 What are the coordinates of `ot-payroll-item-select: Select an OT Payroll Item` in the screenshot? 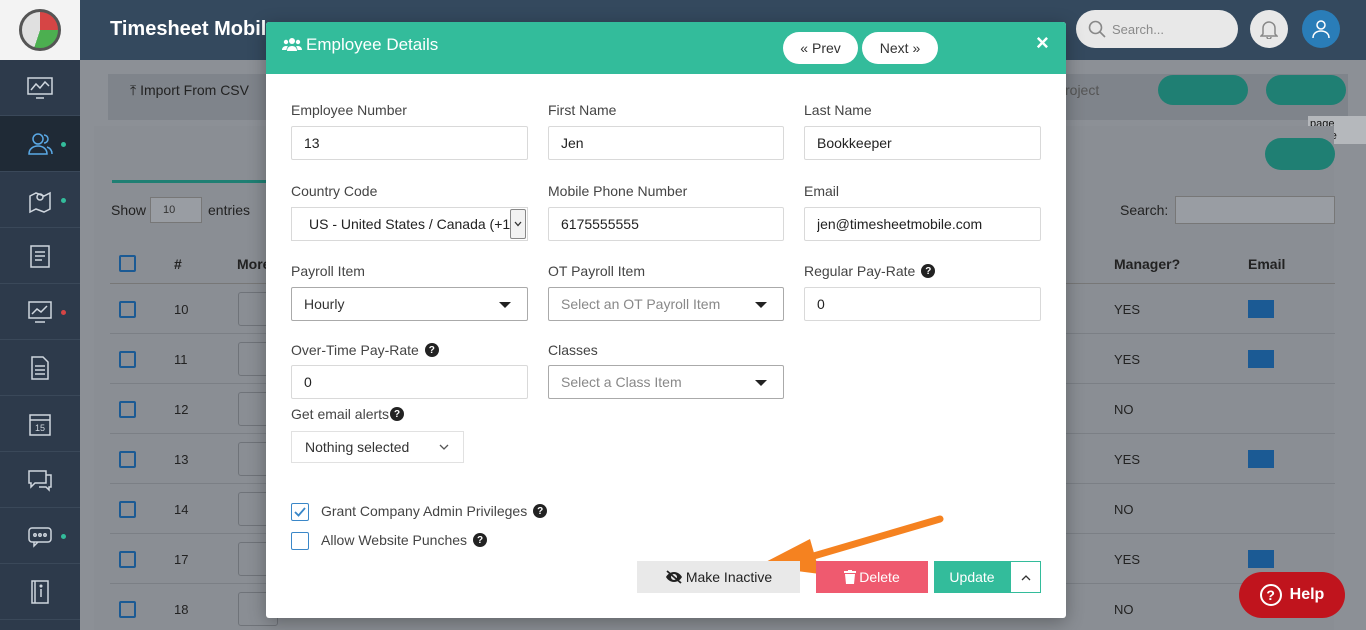 It's located at (666, 304).